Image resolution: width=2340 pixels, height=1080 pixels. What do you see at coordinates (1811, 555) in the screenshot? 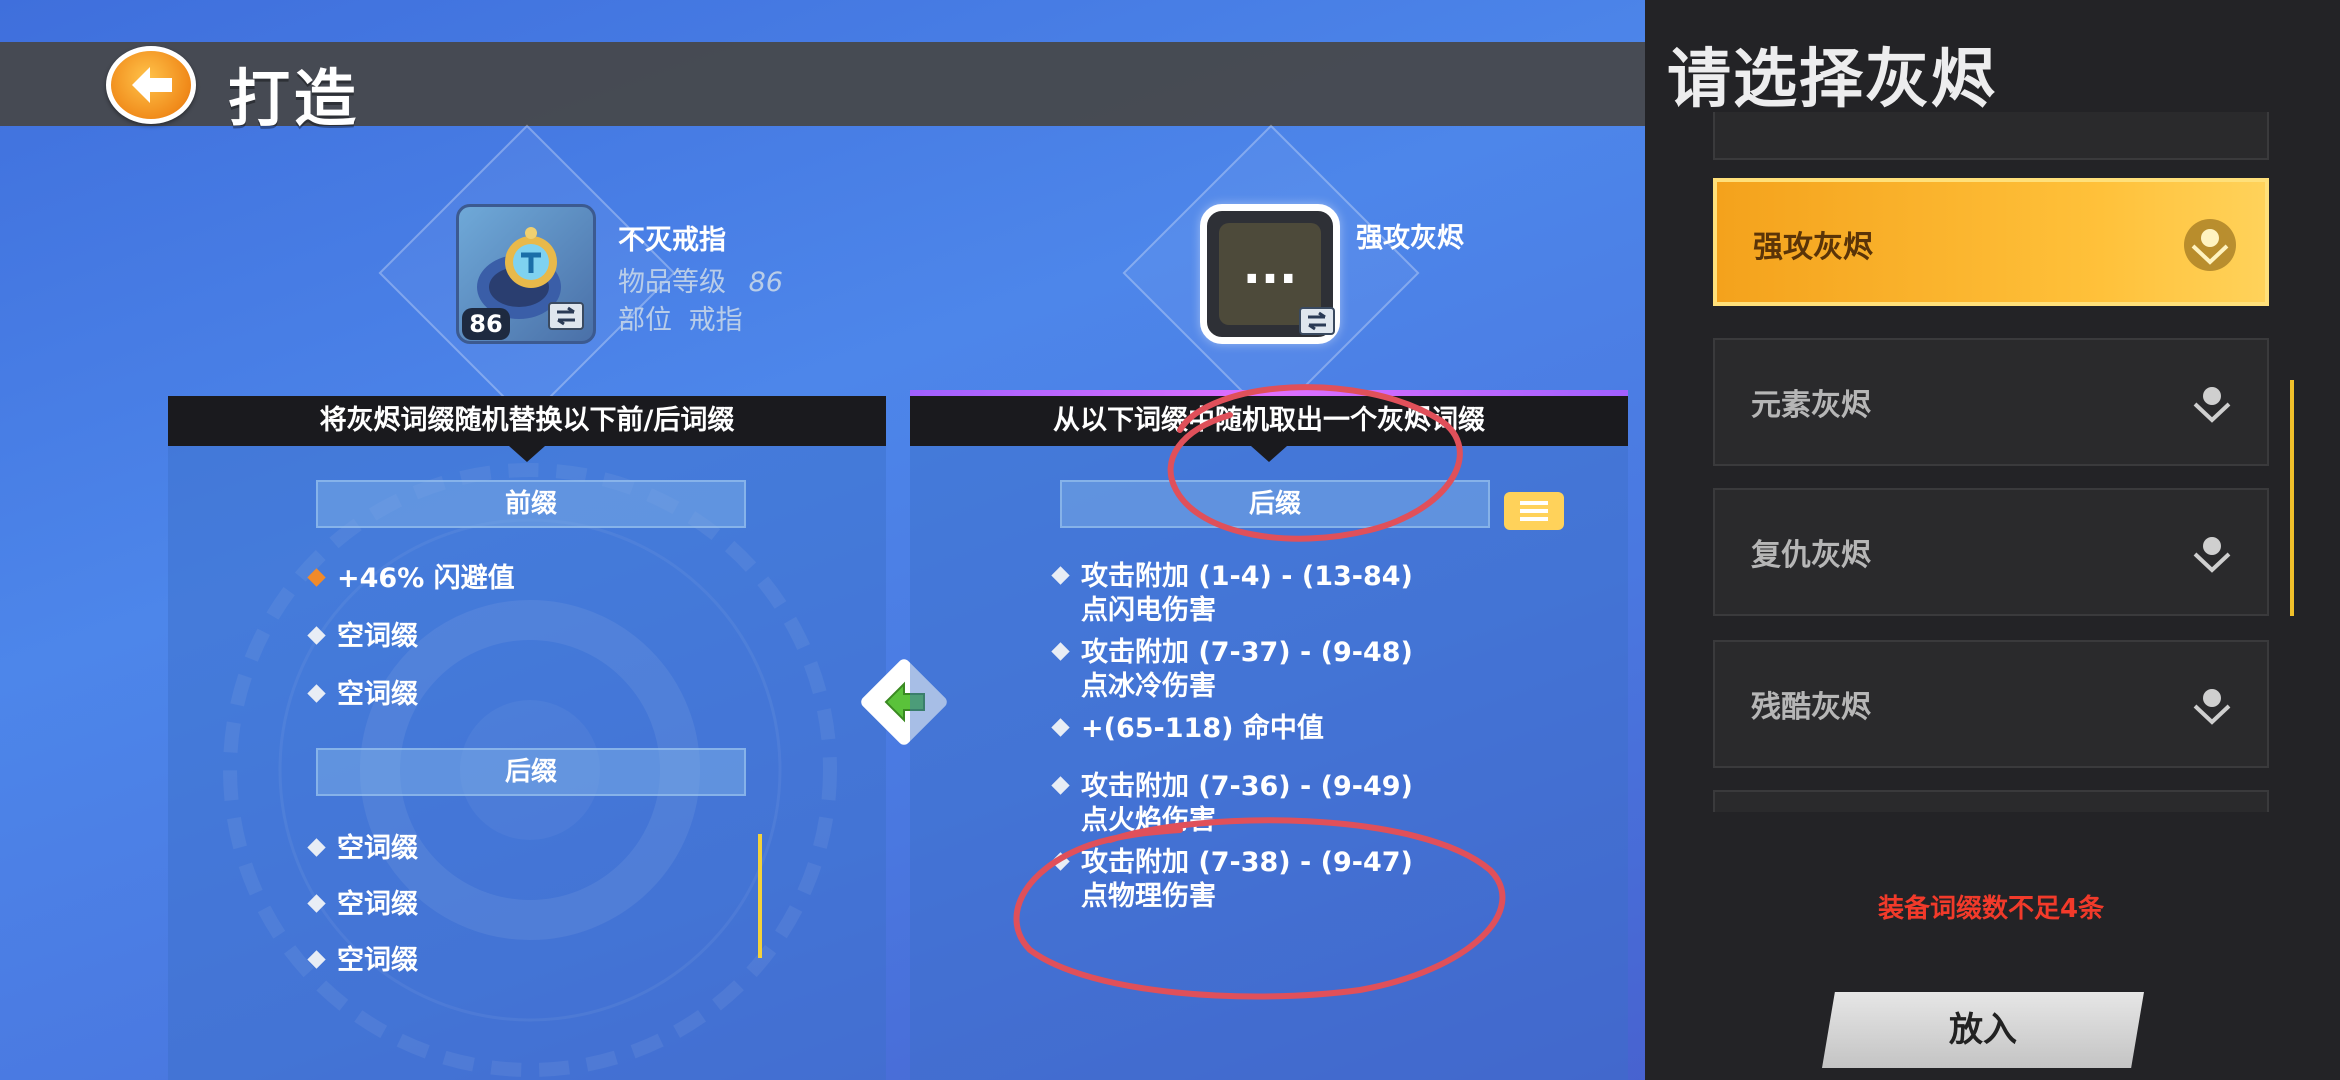
I see `sidebar-item-label: 复仇灰烬` at bounding box center [1811, 555].